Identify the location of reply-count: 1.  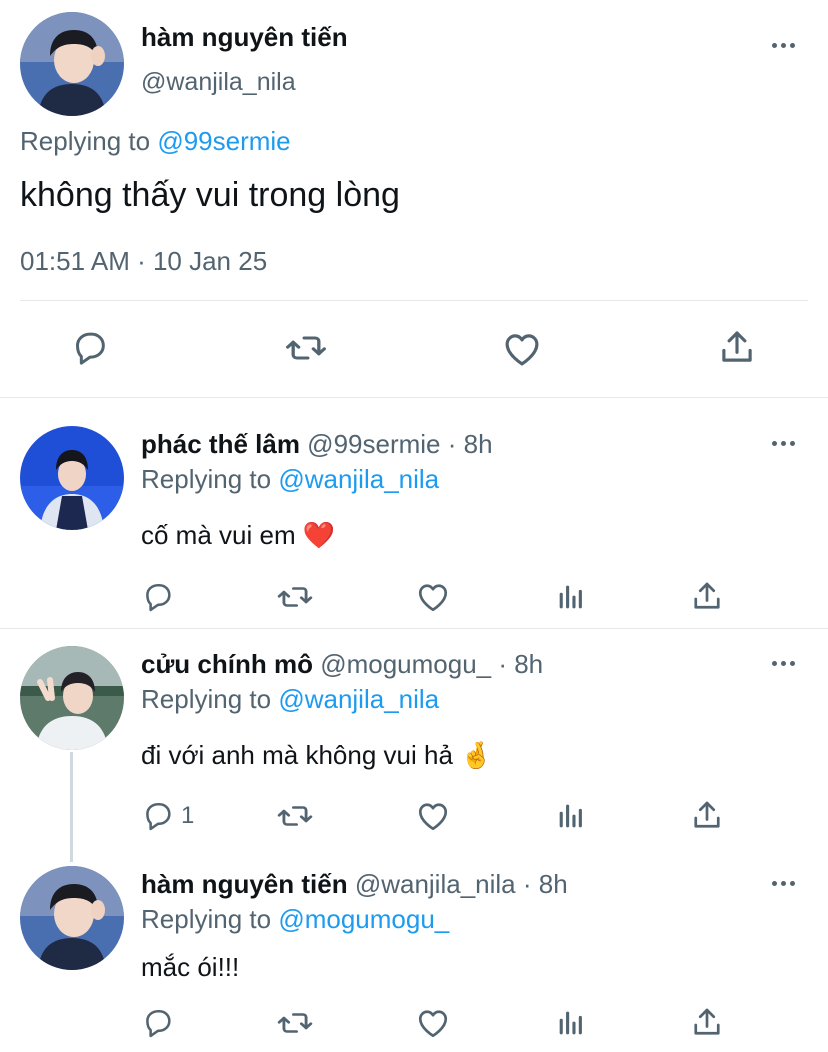
(187, 816).